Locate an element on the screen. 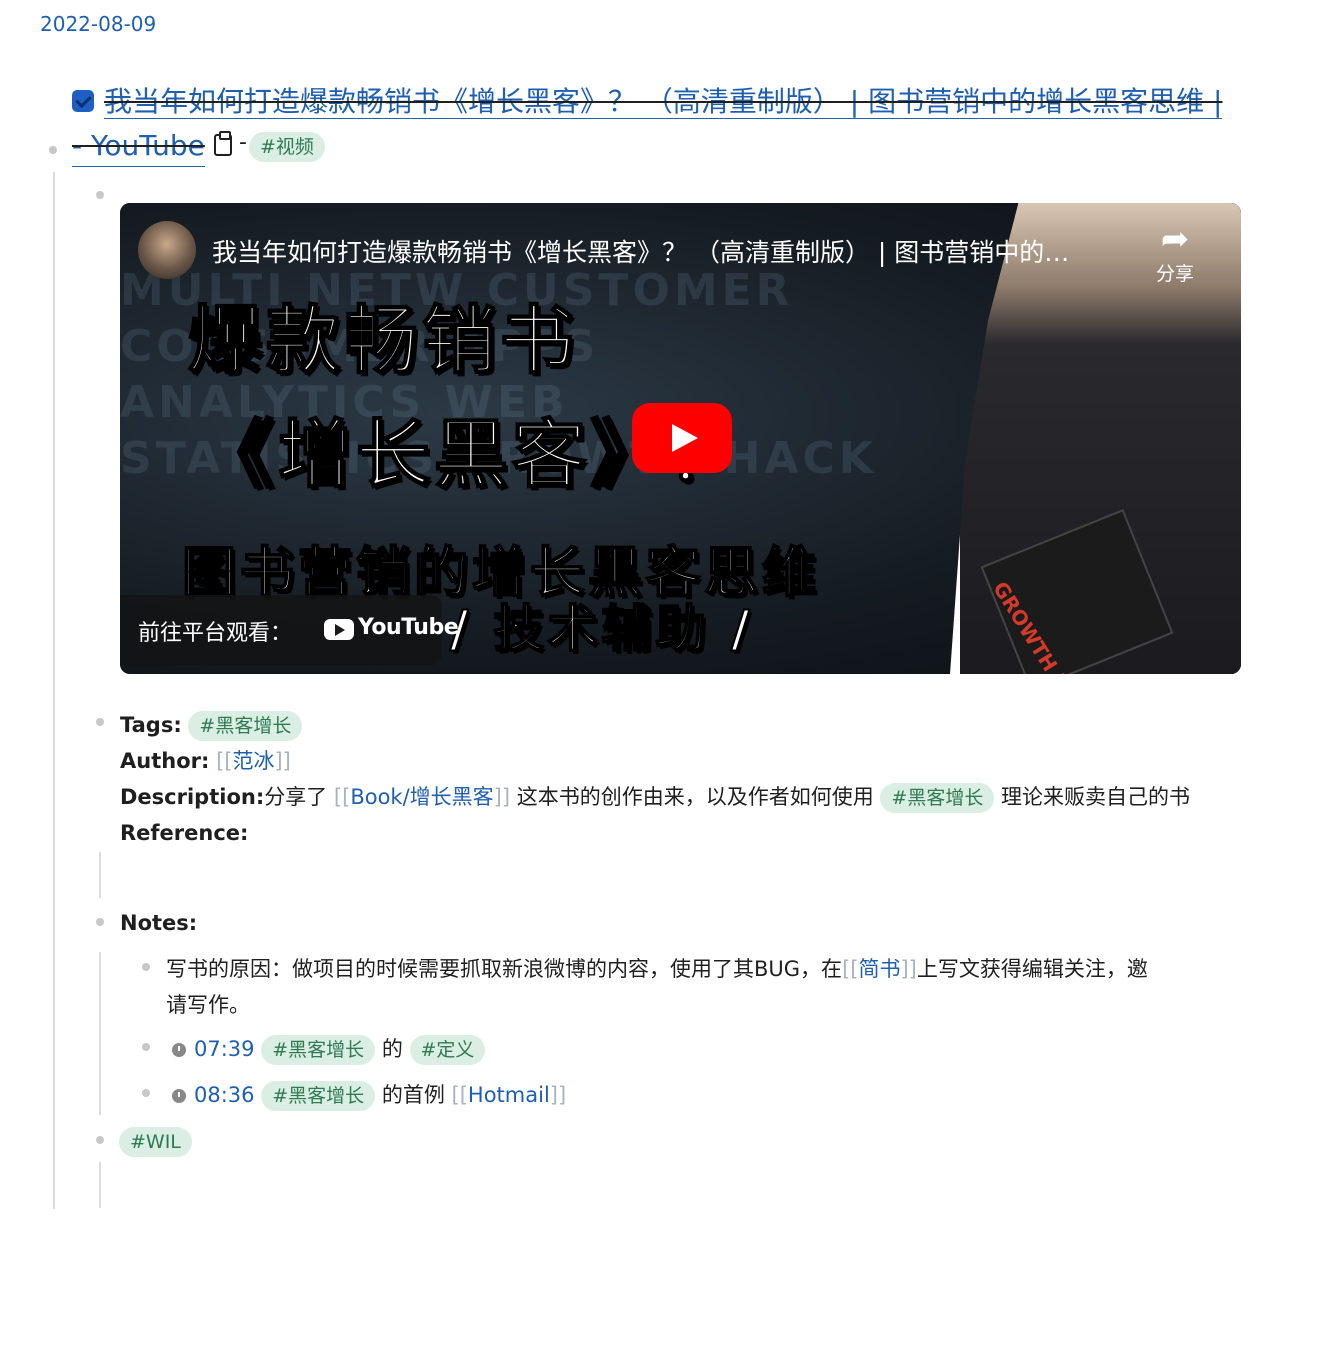 This screenshot has width=1324, height=1357. author-property: Author: [[范冰]] is located at coordinates (205, 761).